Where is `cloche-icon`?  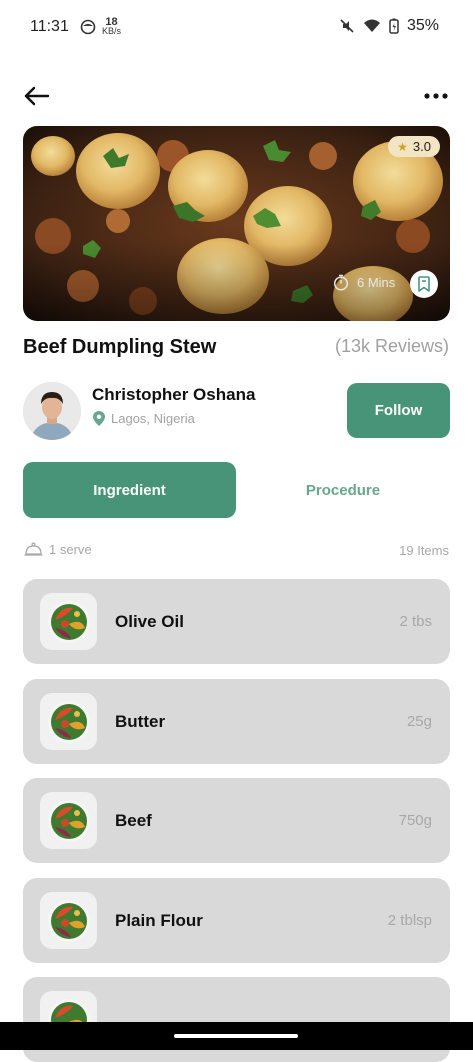 cloche-icon is located at coordinates (33, 549).